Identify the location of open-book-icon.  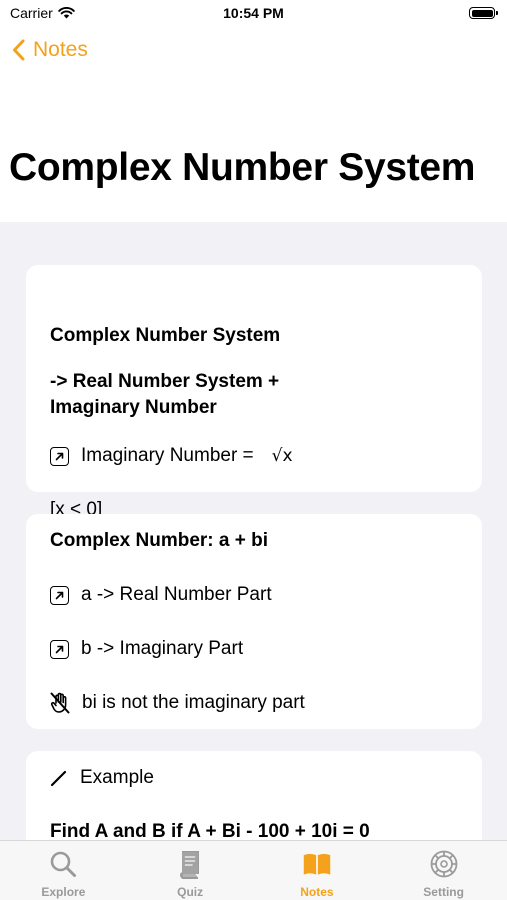
(317, 864).